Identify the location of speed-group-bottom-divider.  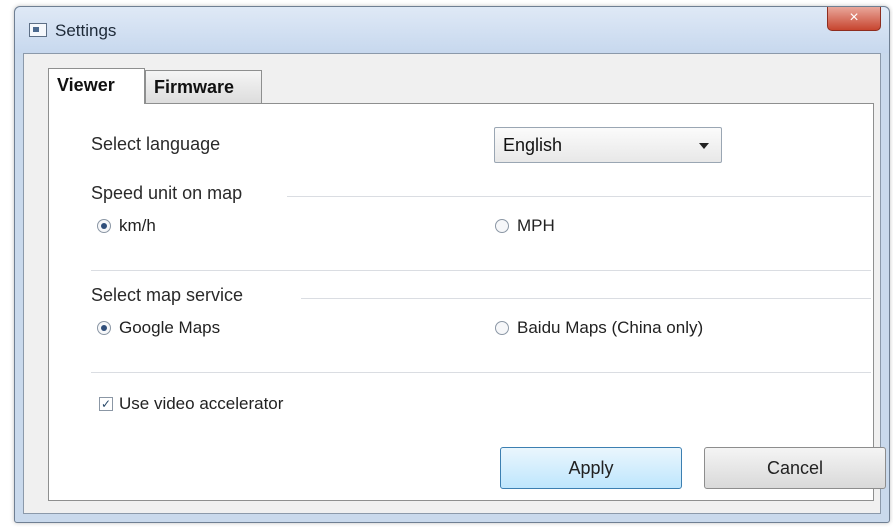
(481, 270).